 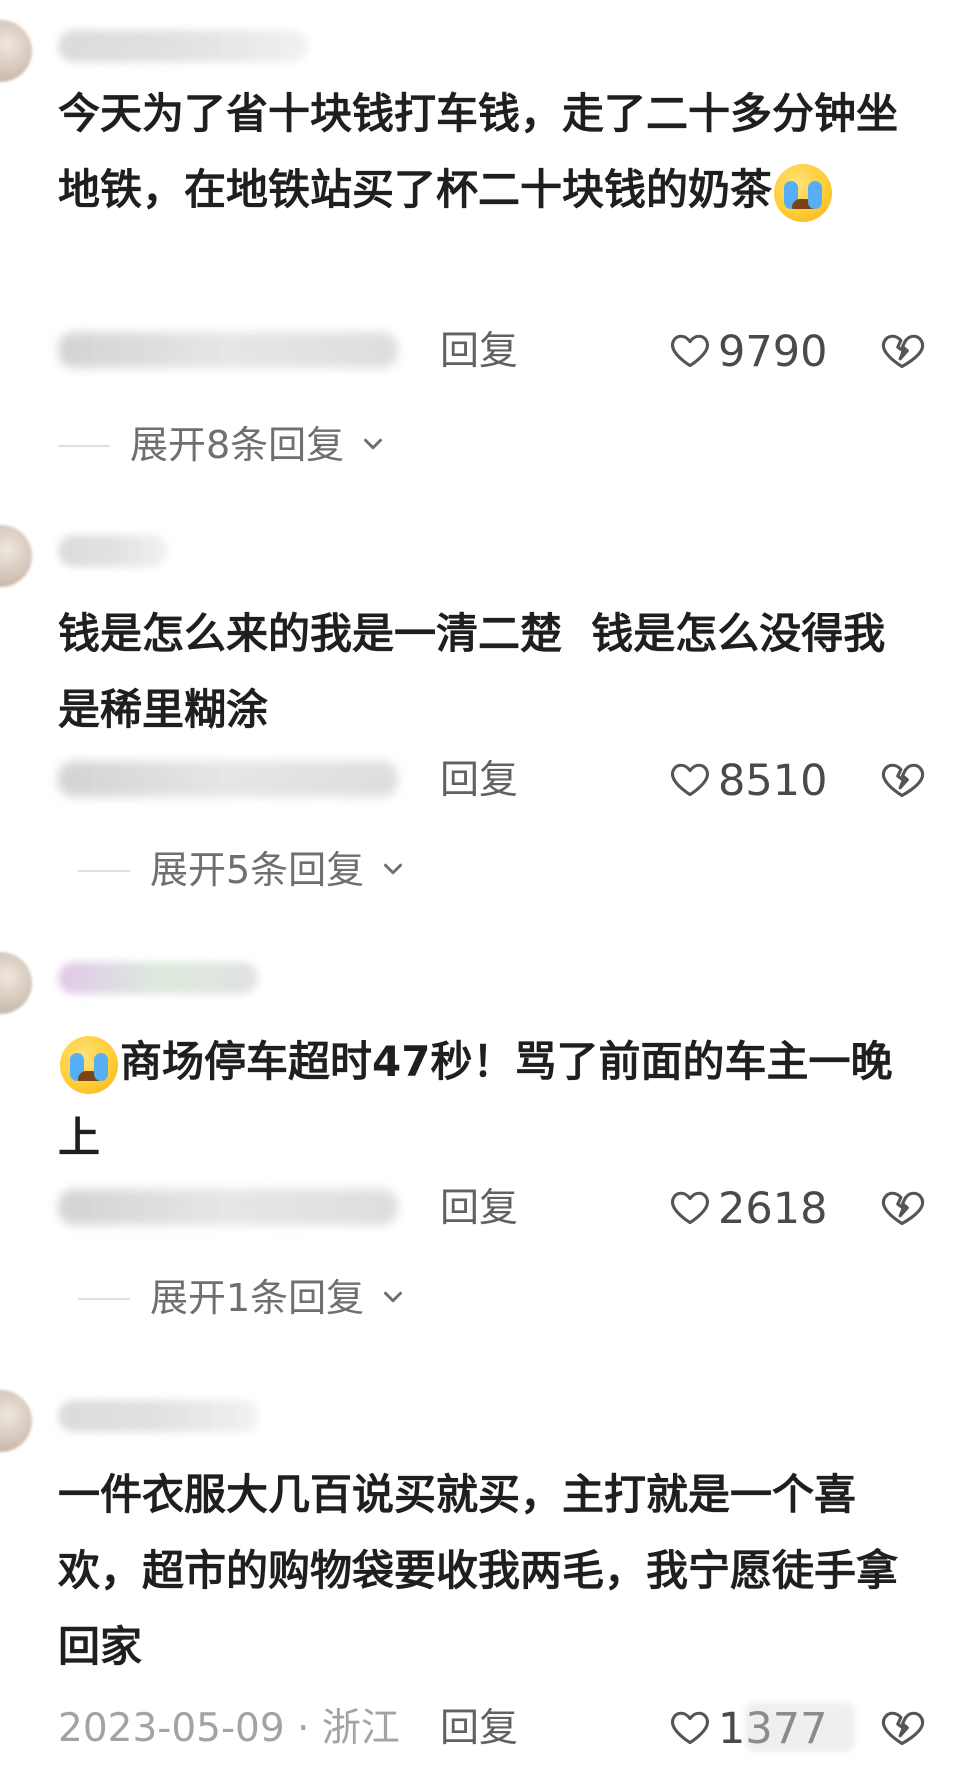 What do you see at coordinates (475, 1099) in the screenshot?
I see `comment-text-part: 商场停车超时47秒！骂了前面的车主一晚上` at bounding box center [475, 1099].